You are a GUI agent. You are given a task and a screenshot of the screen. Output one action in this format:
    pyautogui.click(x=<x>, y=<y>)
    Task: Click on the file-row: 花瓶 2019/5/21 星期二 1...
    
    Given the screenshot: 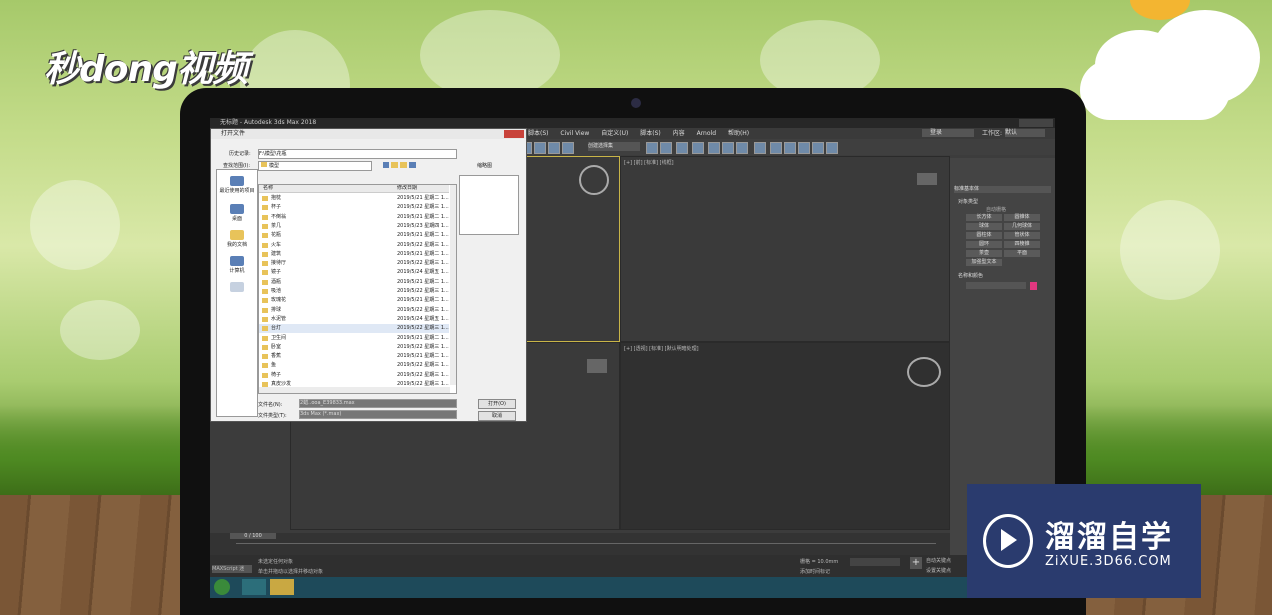 What is the action you would take?
    pyautogui.click(x=354, y=235)
    